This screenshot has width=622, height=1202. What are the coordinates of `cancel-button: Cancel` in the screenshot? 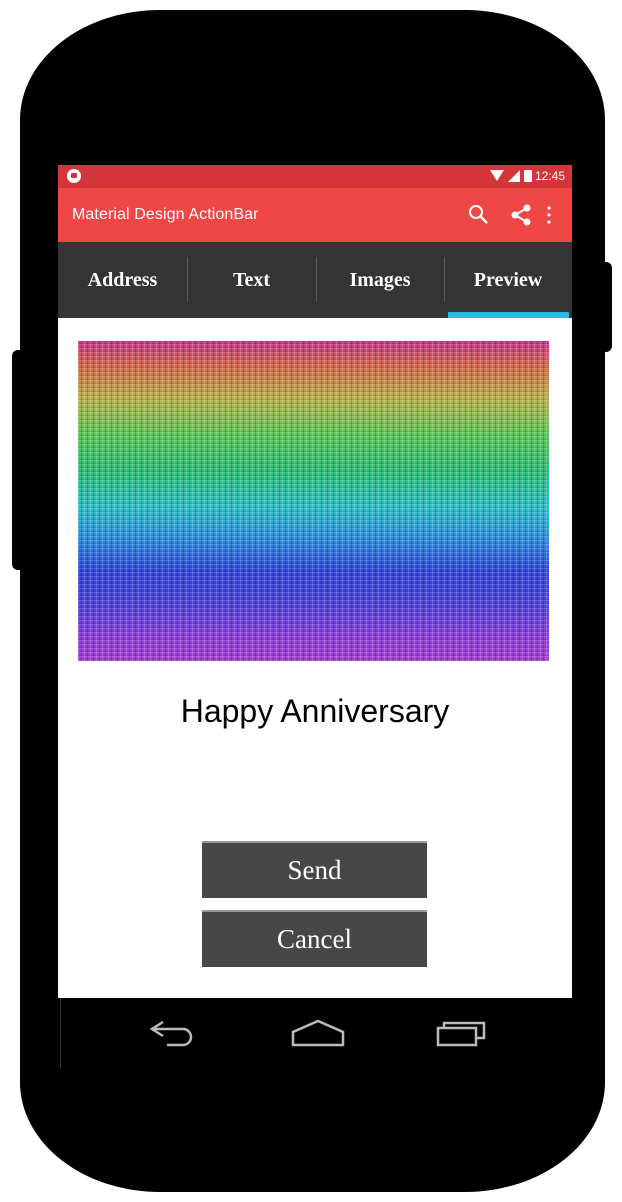 It's located at (314, 938).